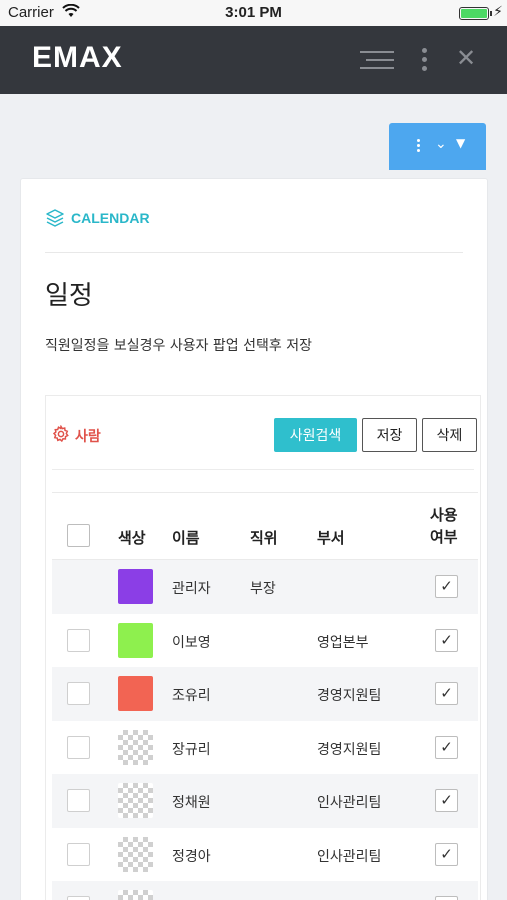  I want to click on caret-down-icon: ▼, so click(461, 143).